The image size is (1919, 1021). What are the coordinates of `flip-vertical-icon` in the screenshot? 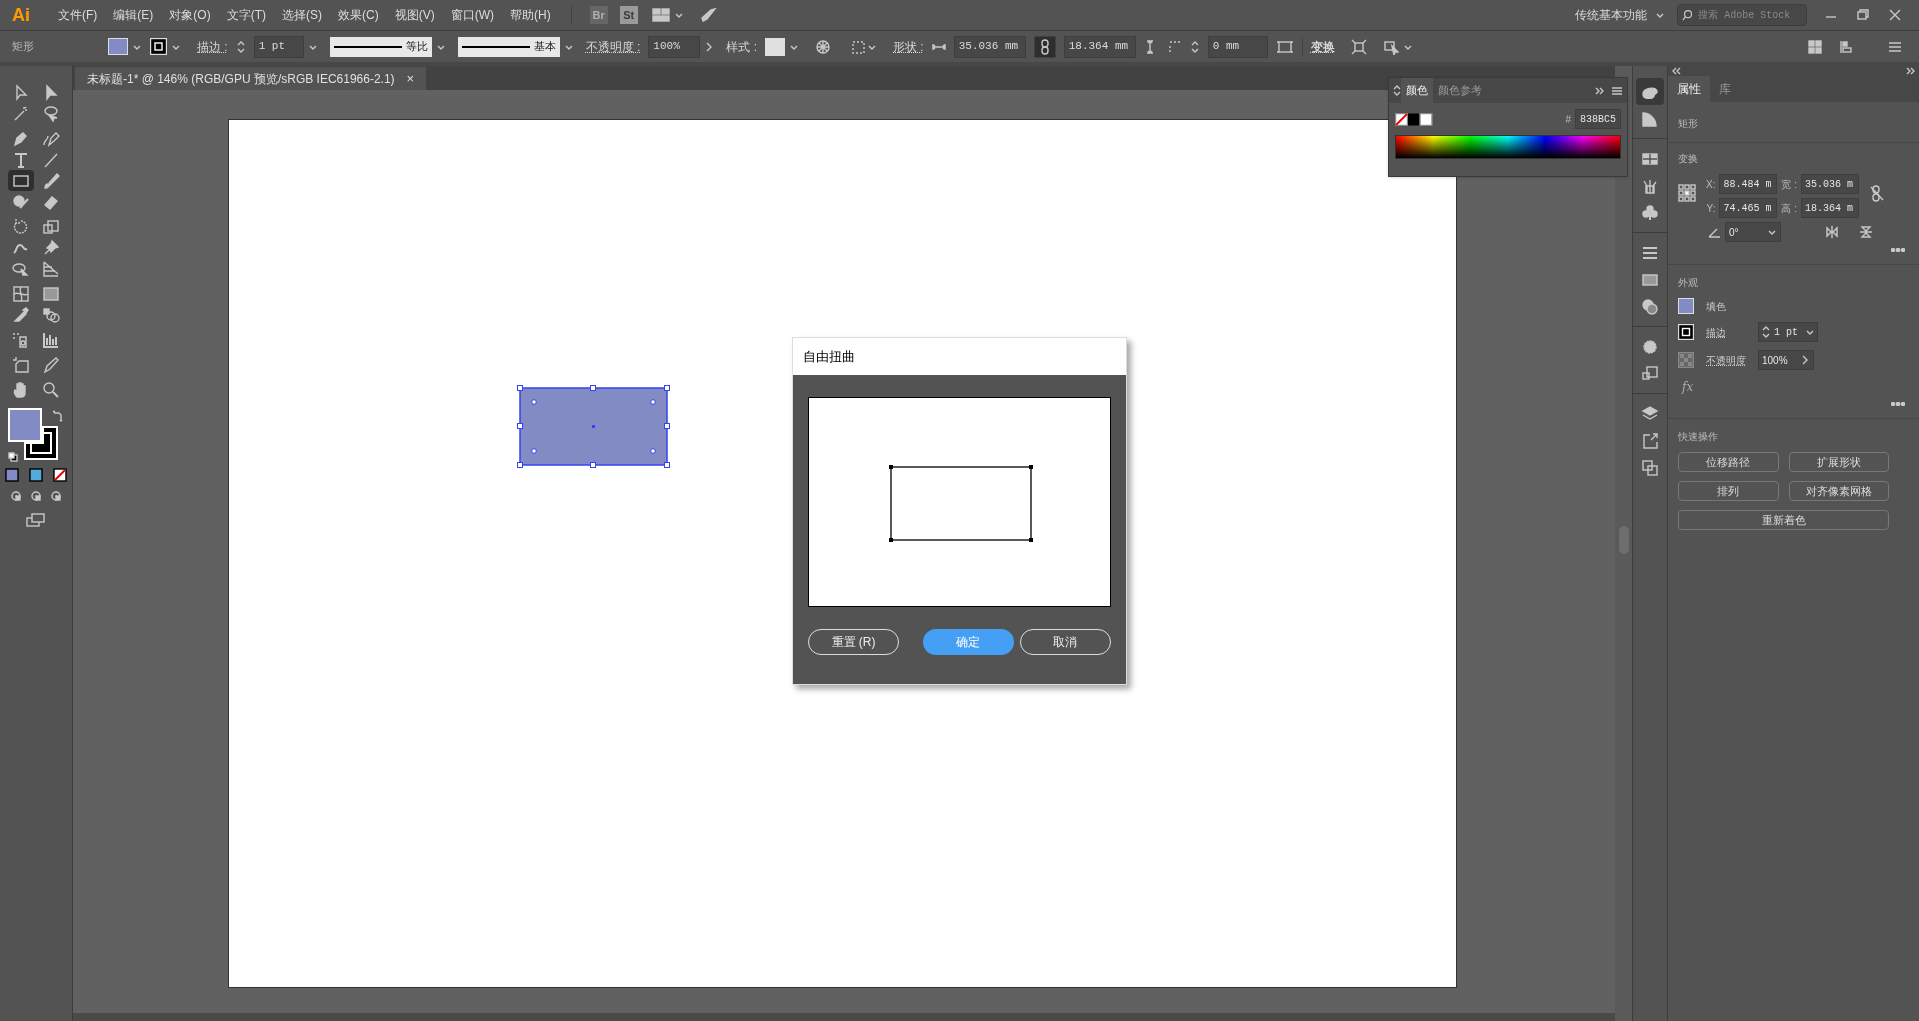 It's located at (1866, 232).